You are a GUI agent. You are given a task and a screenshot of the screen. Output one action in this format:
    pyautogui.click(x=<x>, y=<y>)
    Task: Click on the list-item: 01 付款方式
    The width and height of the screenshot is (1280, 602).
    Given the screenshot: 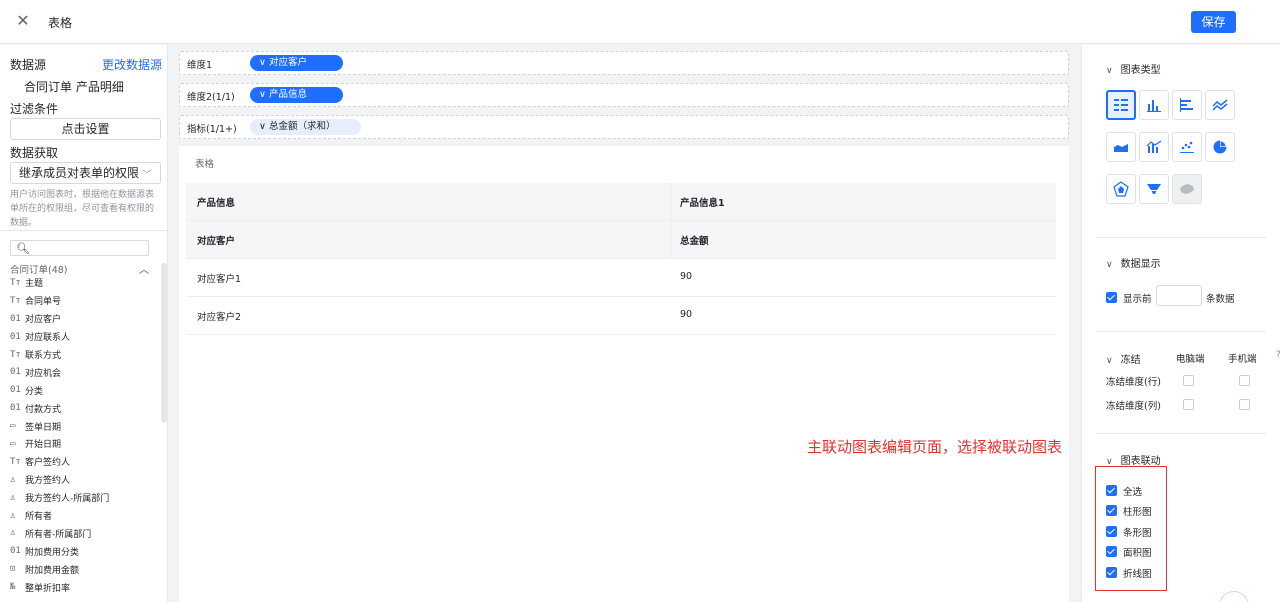 What is the action you would take?
    pyautogui.click(x=85, y=408)
    